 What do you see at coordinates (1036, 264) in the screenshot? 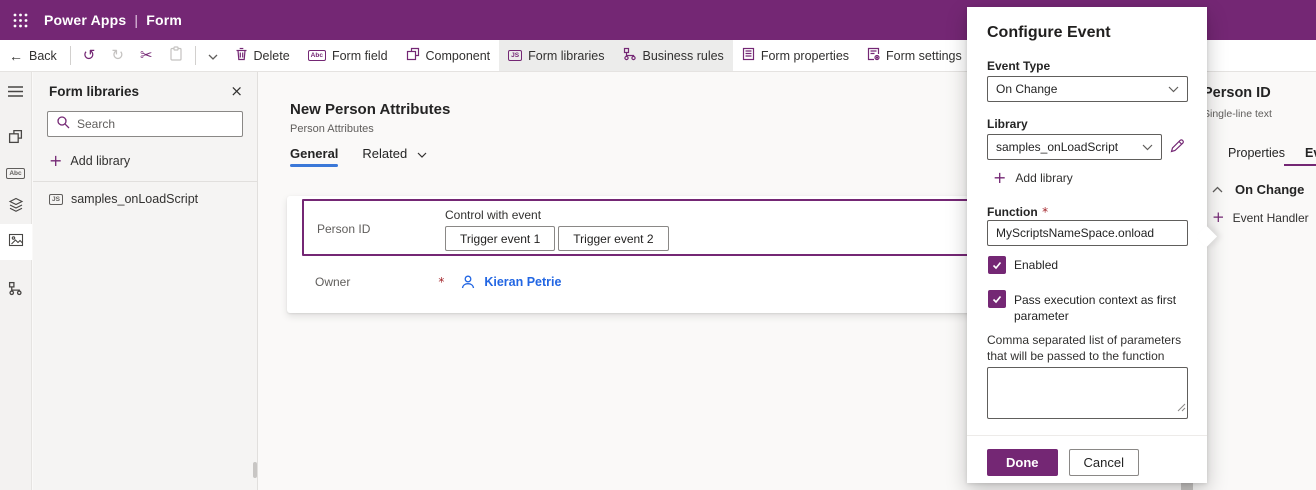
I see `enabled-label: Enabled` at bounding box center [1036, 264].